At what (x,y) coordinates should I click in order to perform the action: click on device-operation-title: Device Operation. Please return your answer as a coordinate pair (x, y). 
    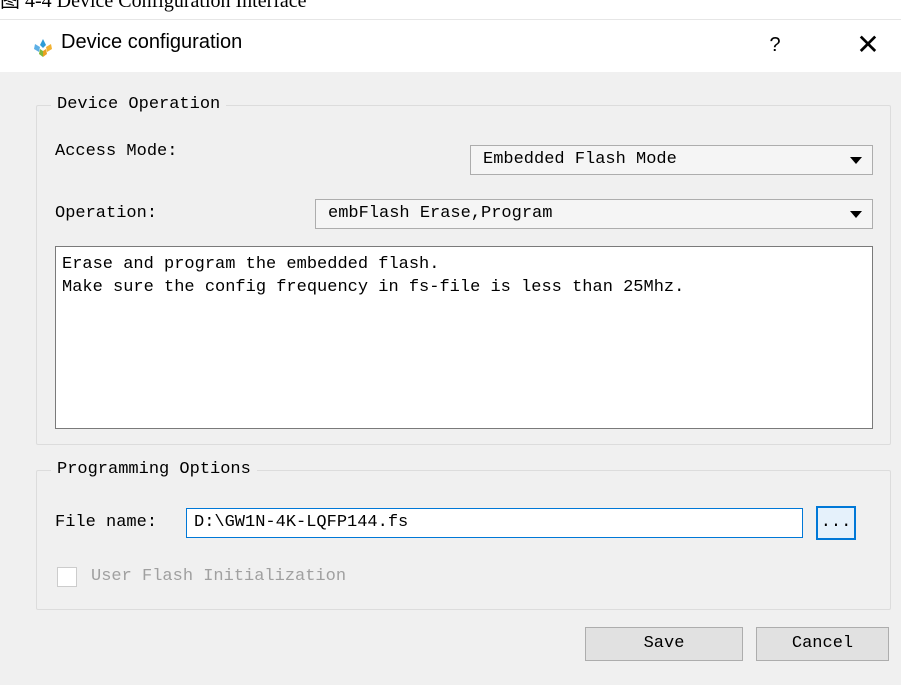
    Looking at the image, I should click on (139, 105).